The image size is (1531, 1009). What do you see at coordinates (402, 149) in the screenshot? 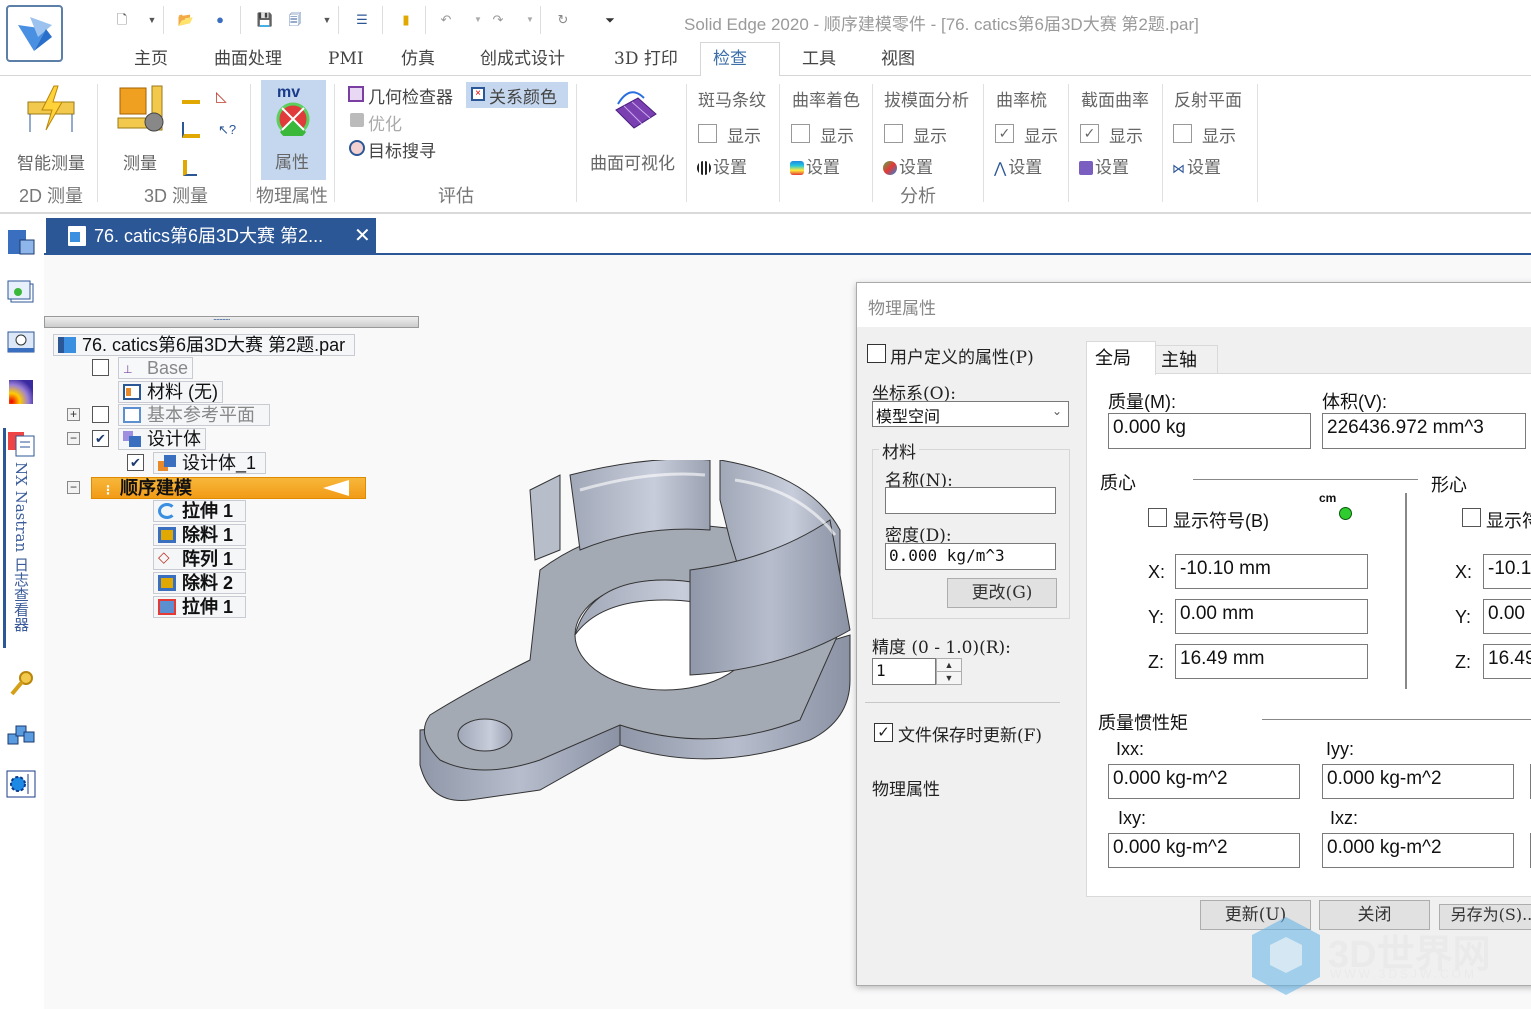
I see `goal-seek-button: 目标搜寻` at bounding box center [402, 149].